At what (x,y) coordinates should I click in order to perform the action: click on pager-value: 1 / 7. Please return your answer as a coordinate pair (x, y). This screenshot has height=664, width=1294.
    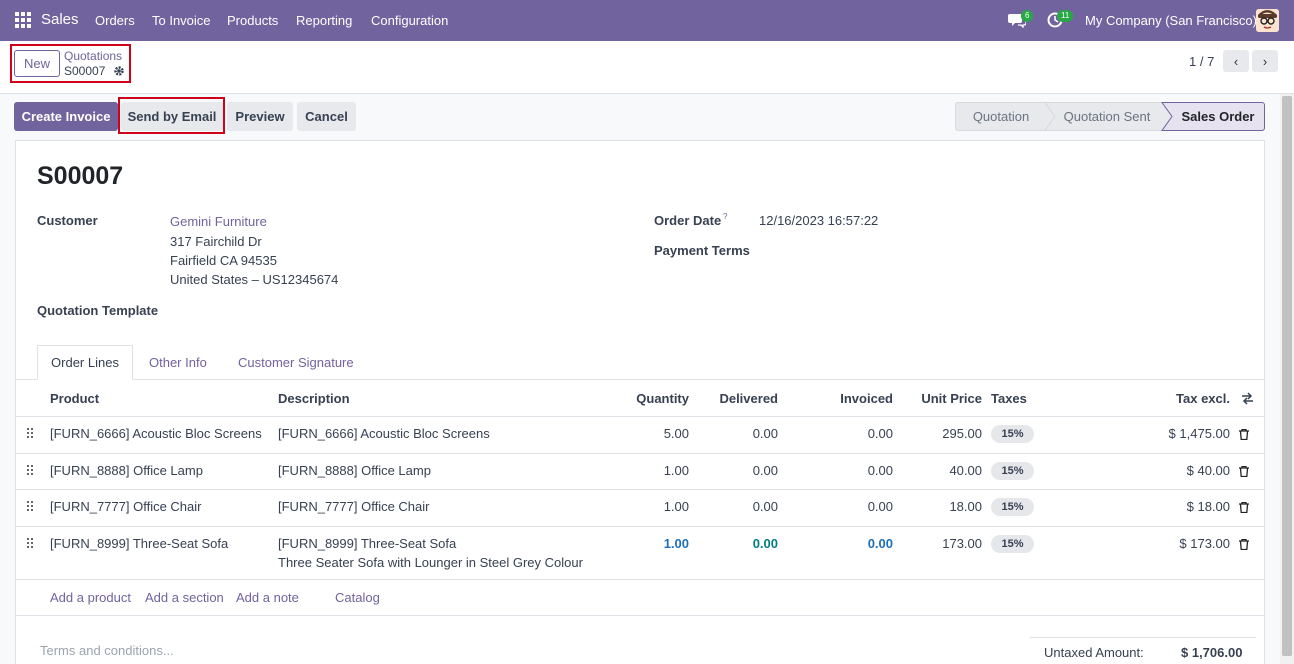
    Looking at the image, I should click on (1201, 61).